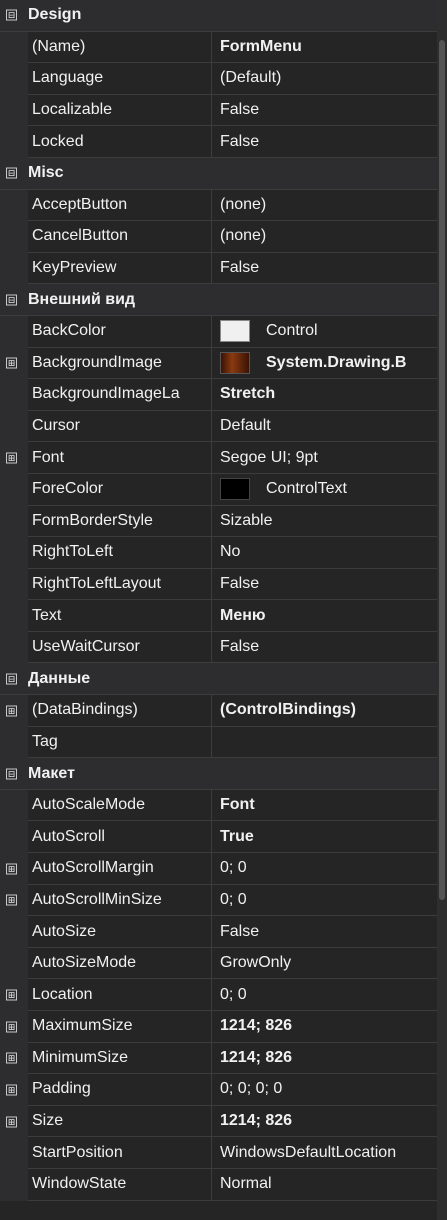 This screenshot has width=447, height=1220. I want to click on property-name: AutoScrollMargin, so click(120, 869).